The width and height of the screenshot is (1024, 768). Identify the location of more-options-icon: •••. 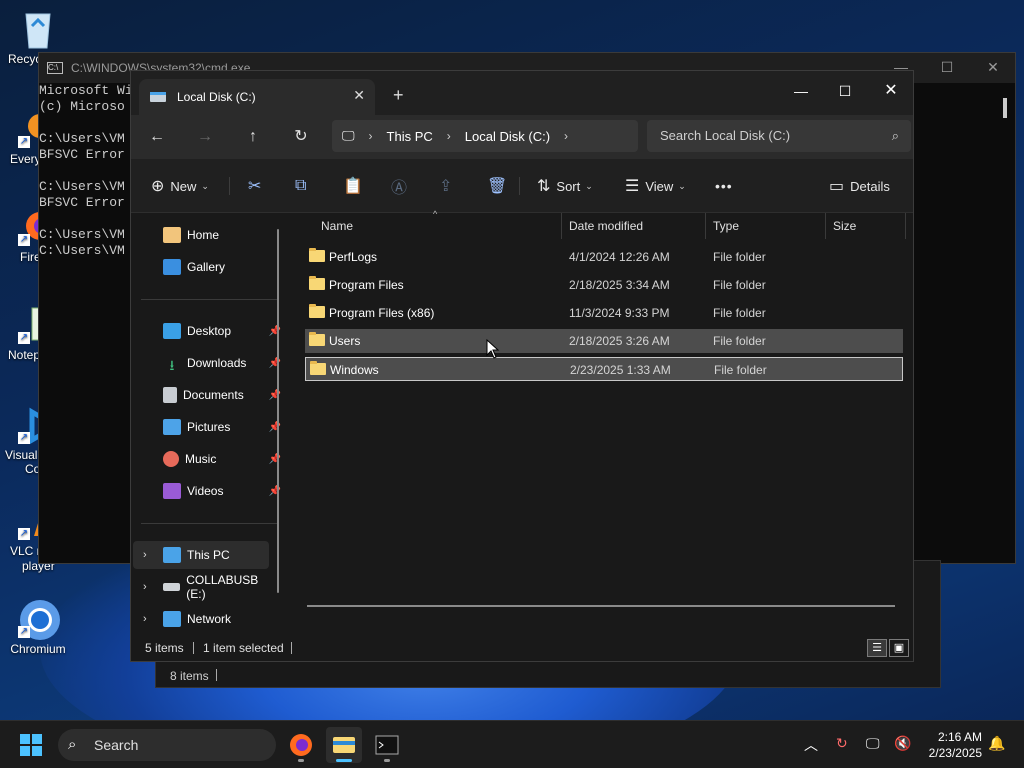
(724, 186).